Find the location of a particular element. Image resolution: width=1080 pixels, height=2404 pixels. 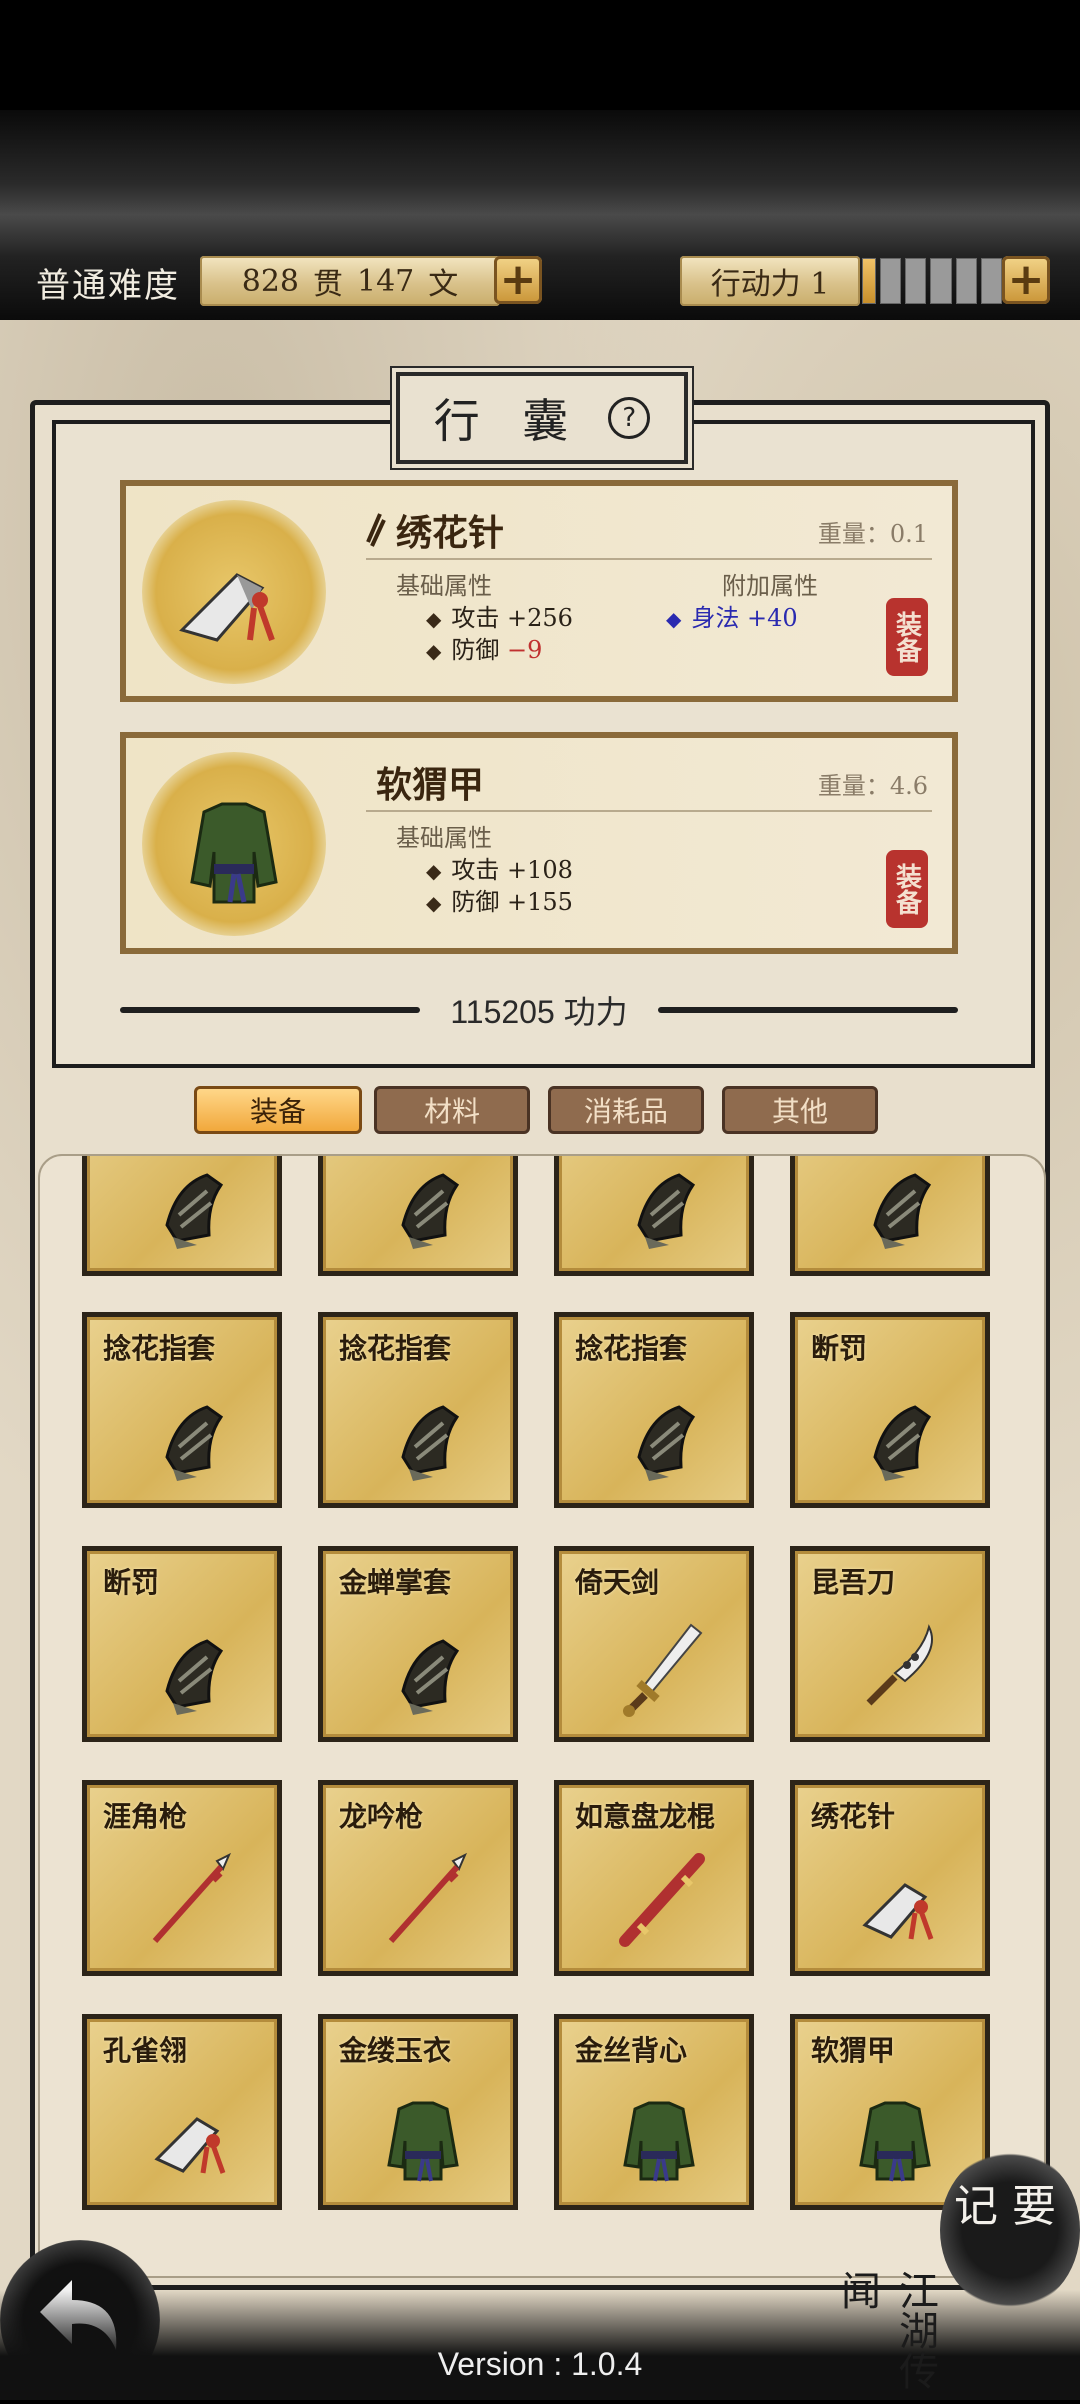

action-points-label: 行动力 1 is located at coordinates (770, 281).